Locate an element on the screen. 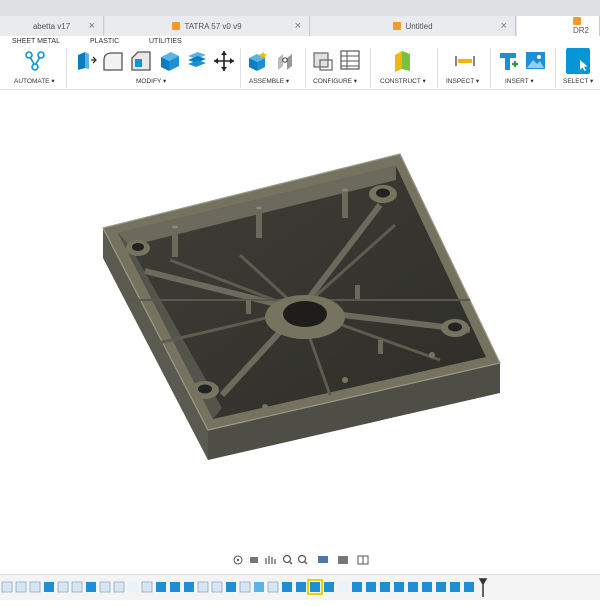 Image resolution: width=600 pixels, height=606 pixels. insert-image-icon is located at coordinates (536, 61).